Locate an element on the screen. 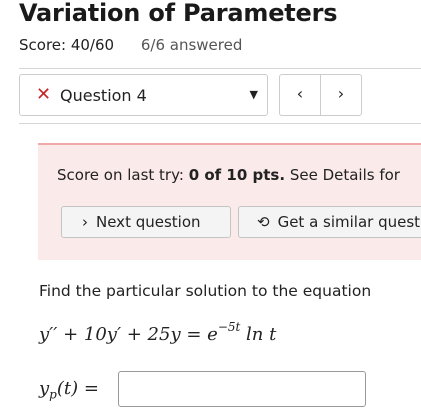 Image resolution: width=421 pixels, height=415 pixels. next-question-label: Next question is located at coordinates (148, 222).